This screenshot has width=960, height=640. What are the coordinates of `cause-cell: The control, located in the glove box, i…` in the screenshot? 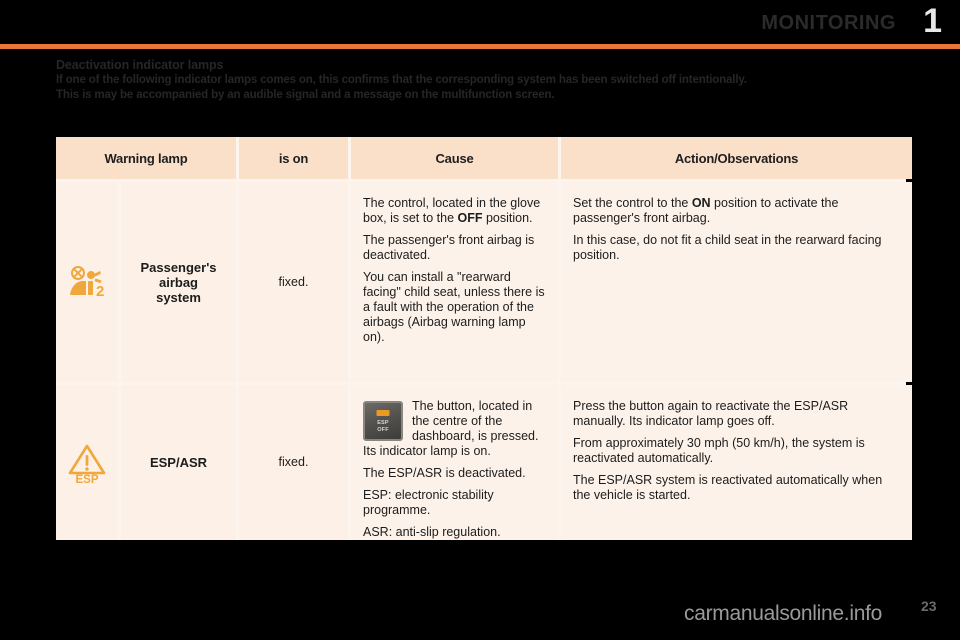 It's located at (454, 282).